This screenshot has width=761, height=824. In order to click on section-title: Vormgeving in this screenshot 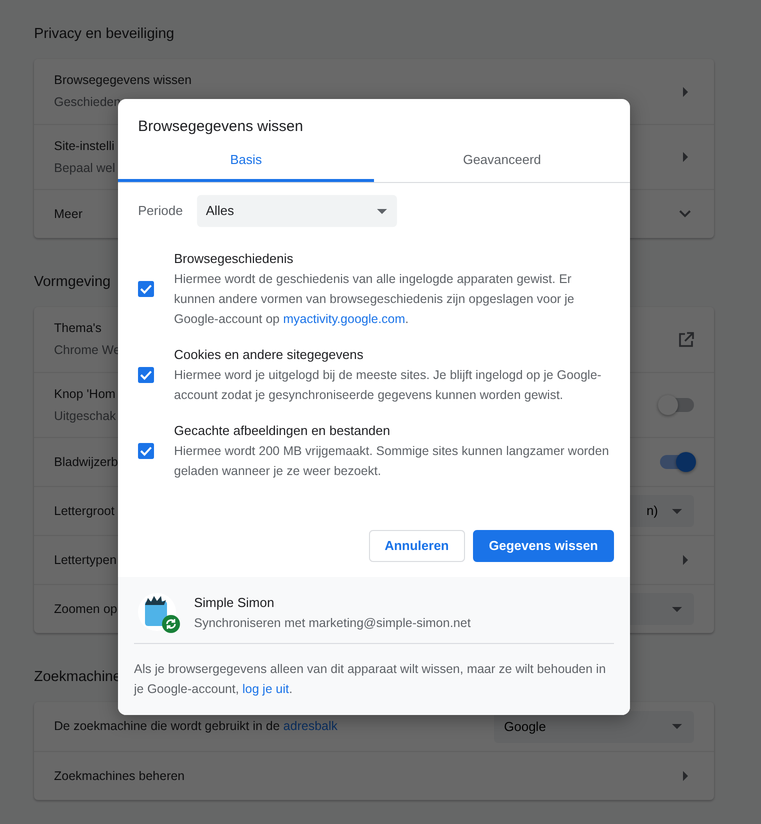, I will do `click(72, 282)`.